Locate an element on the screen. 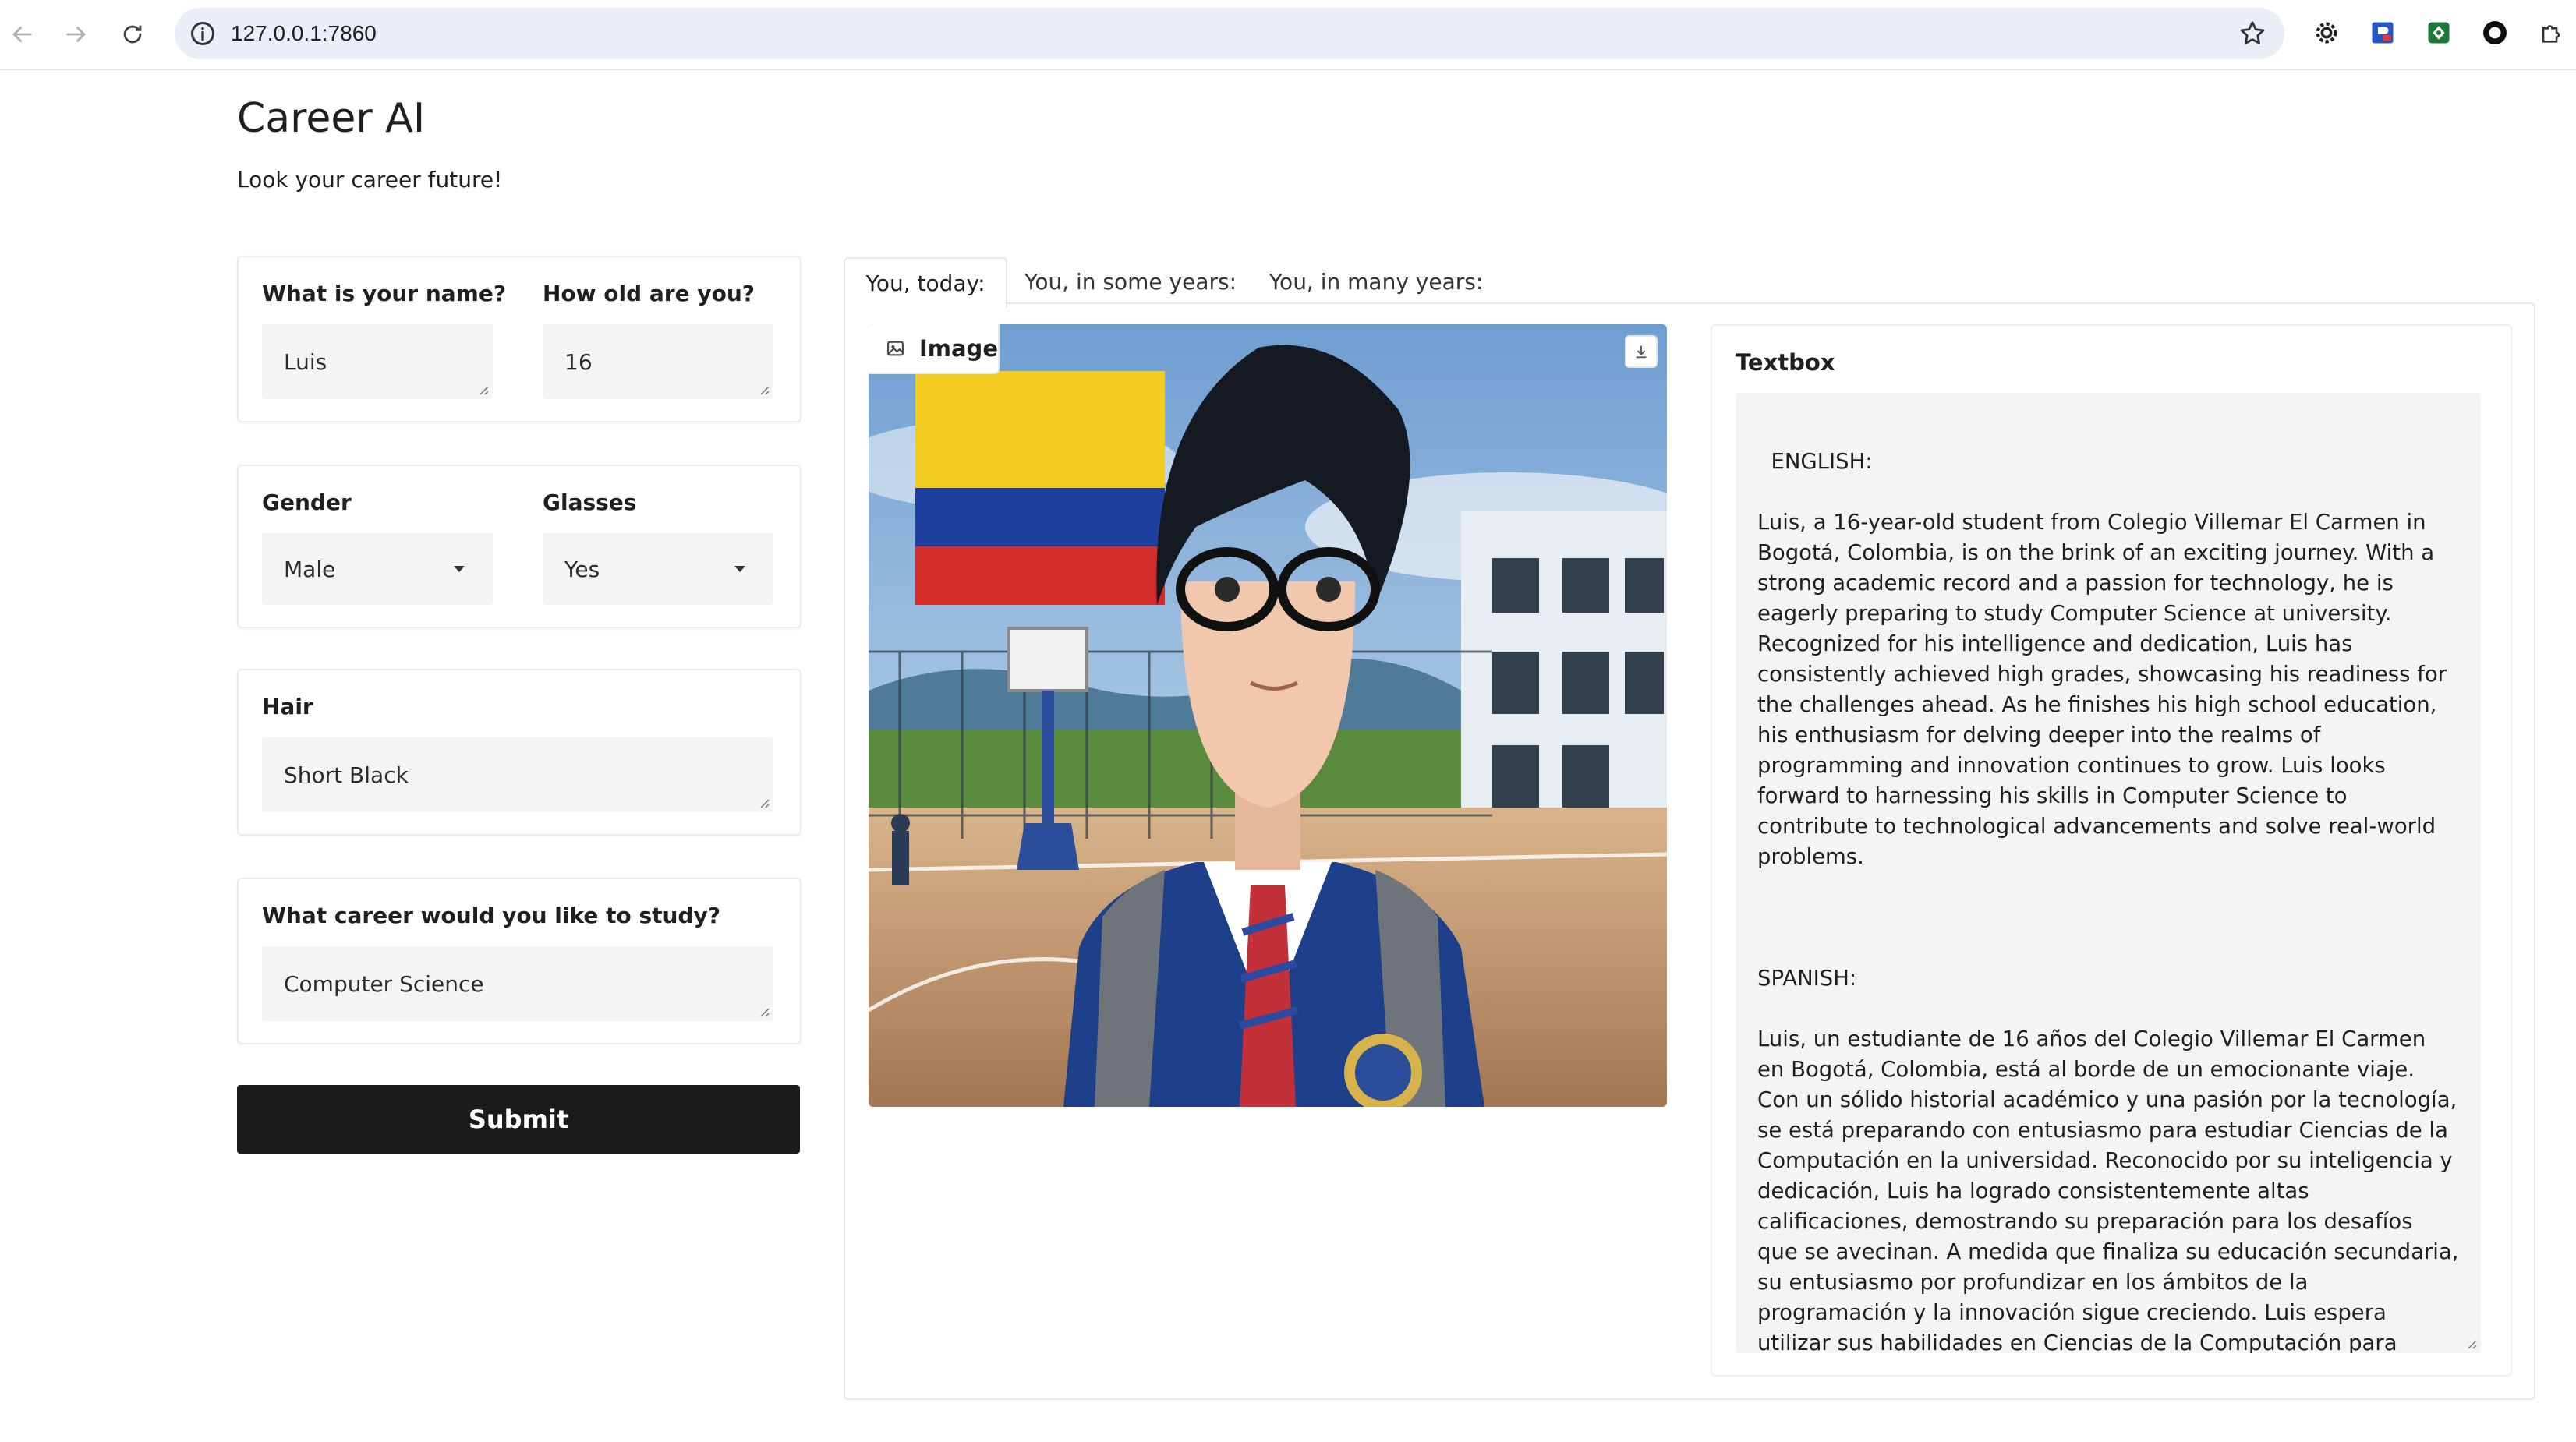  browser-toolbar: 127.0.0.1:7860 is located at coordinates (1288, 35).